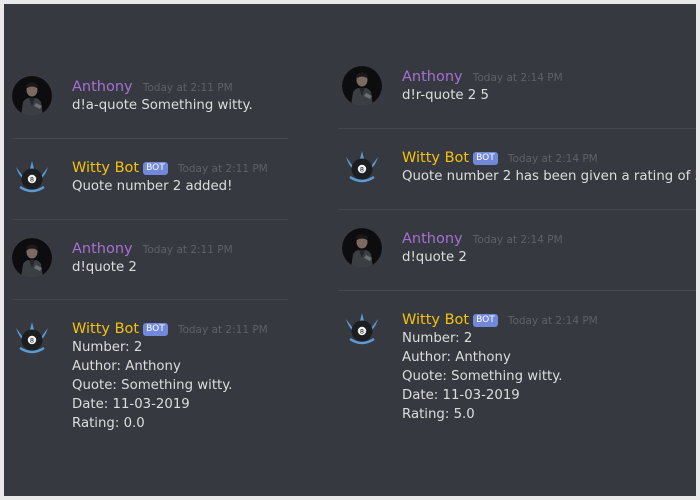 This screenshot has height=500, width=700. Describe the element at coordinates (108, 423) in the screenshot. I see `message-text-rating: Rating: 0.0` at that location.